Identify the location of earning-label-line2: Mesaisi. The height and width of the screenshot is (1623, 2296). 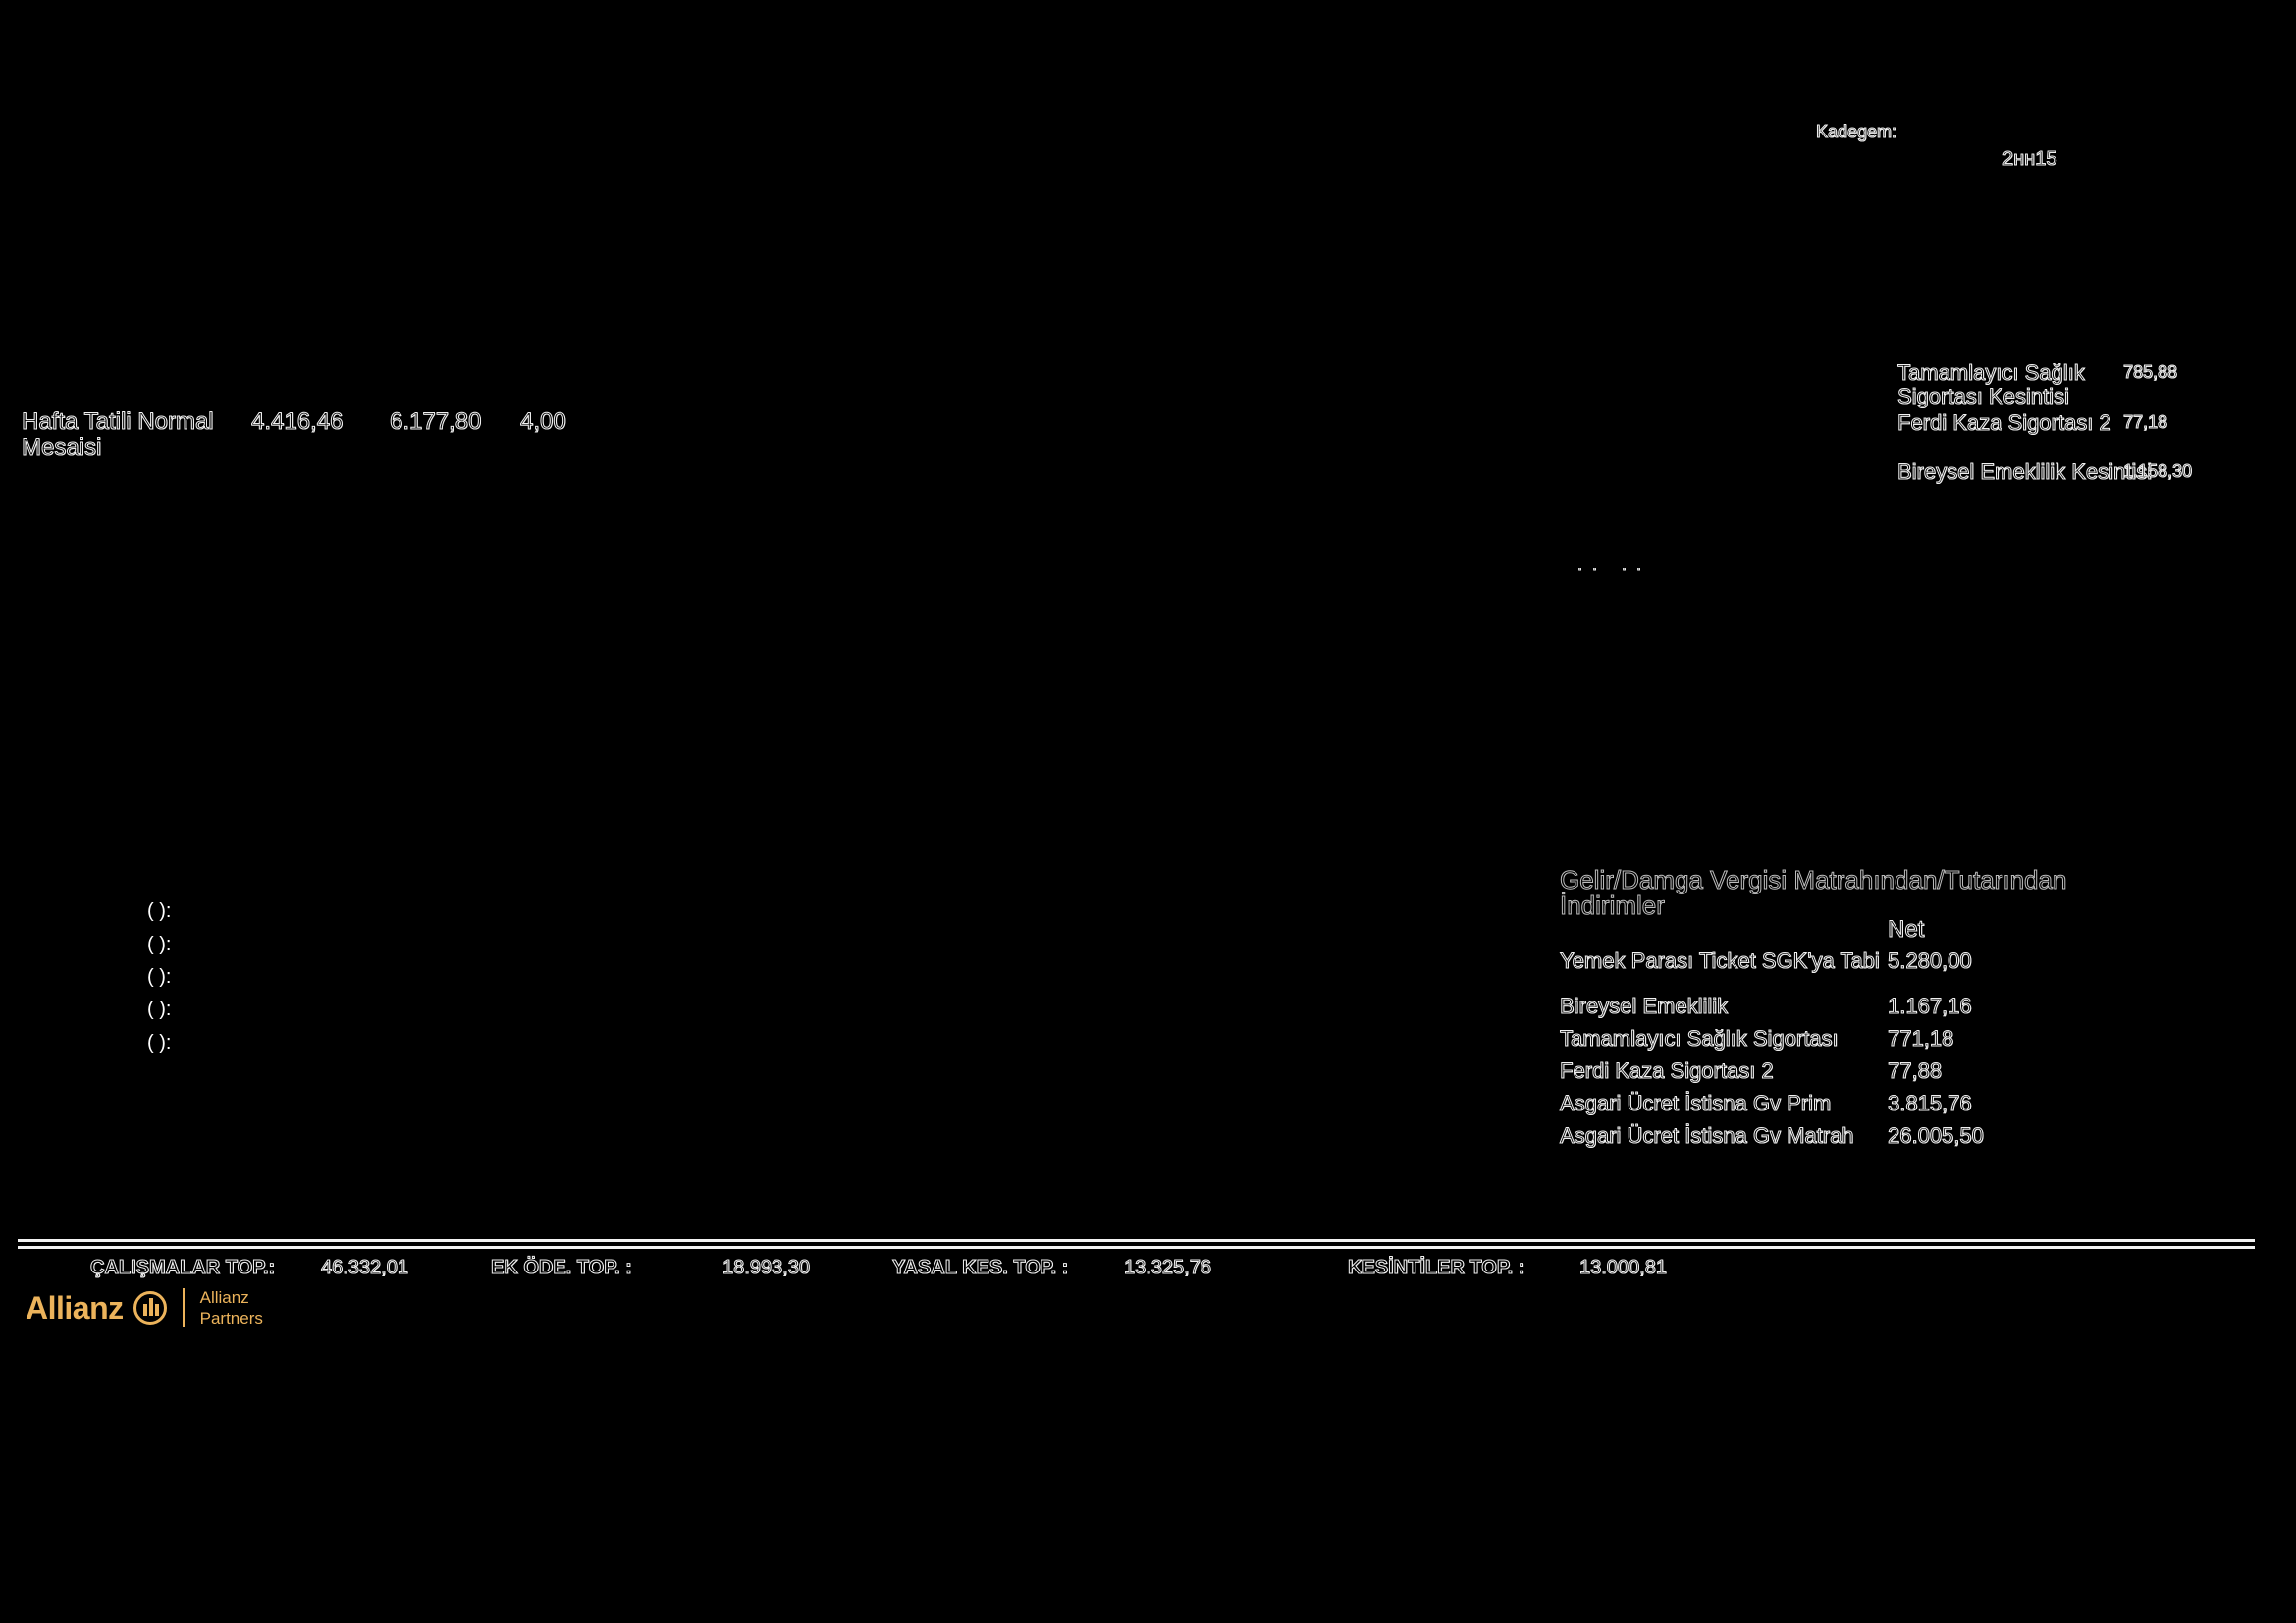
(62, 447).